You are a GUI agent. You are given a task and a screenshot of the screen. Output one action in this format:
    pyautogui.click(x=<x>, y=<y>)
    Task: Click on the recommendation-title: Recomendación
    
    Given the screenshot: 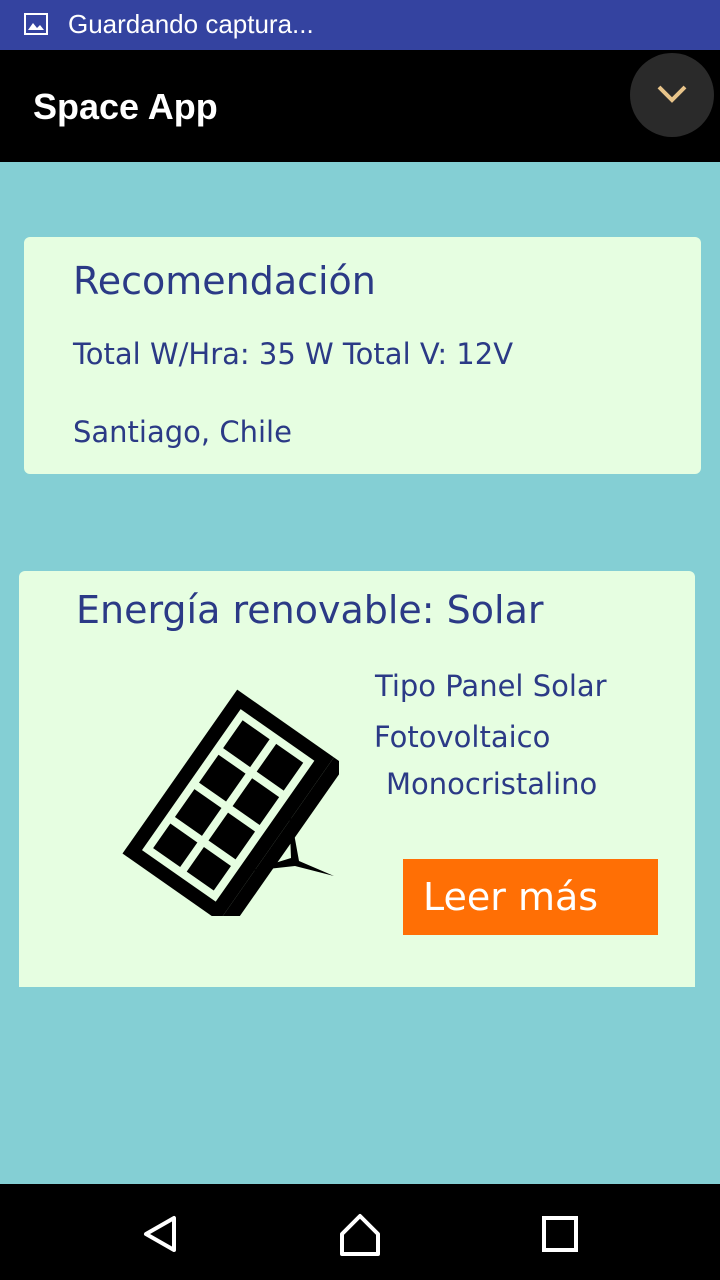 What is the action you would take?
    pyautogui.click(x=224, y=281)
    